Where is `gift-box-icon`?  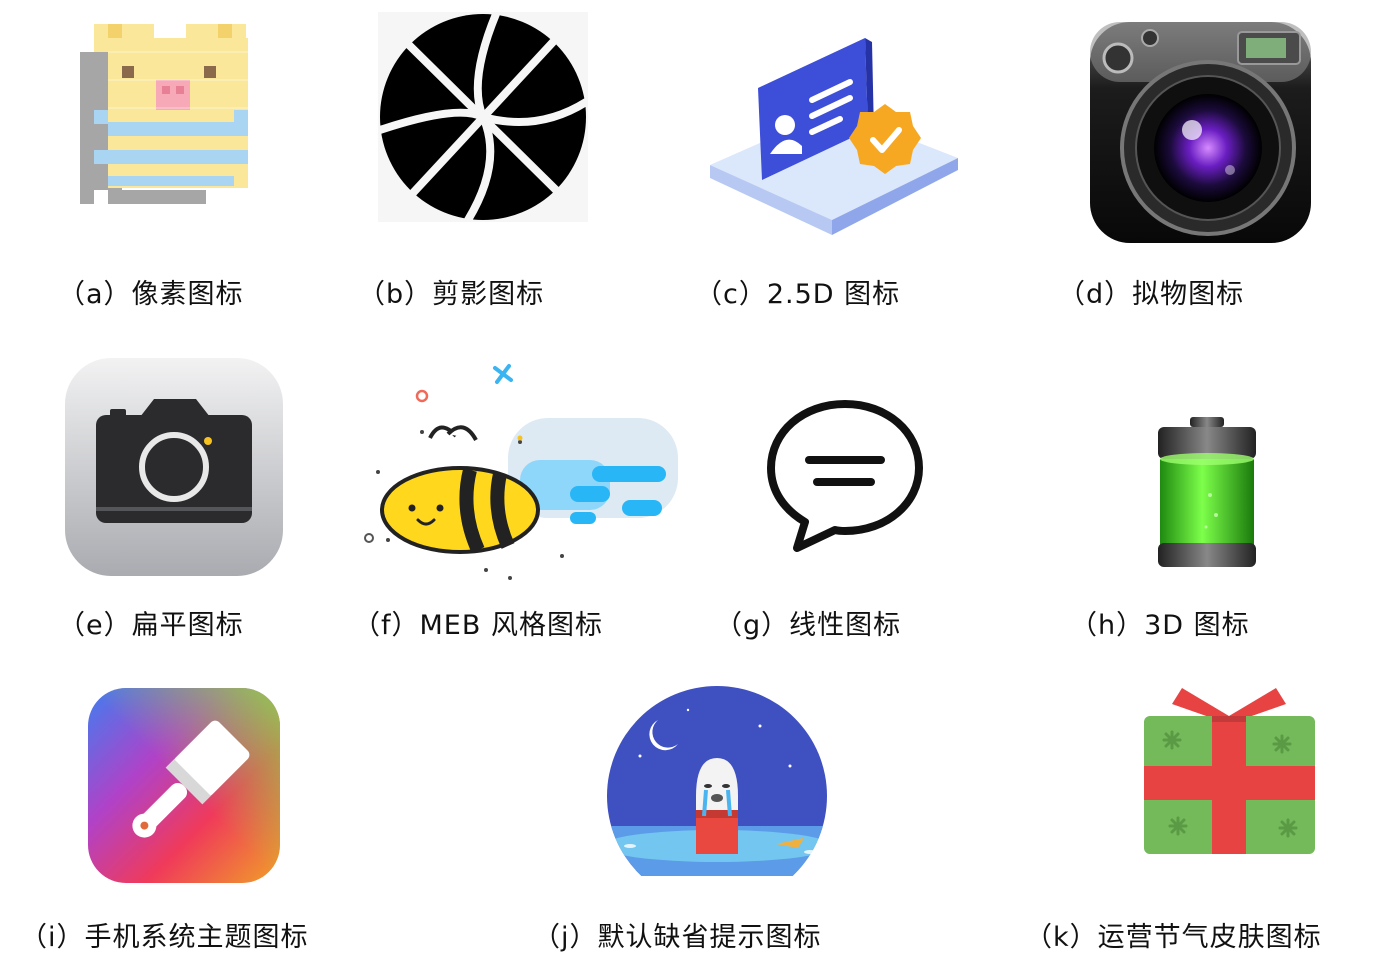 gift-box-icon is located at coordinates (1229, 772).